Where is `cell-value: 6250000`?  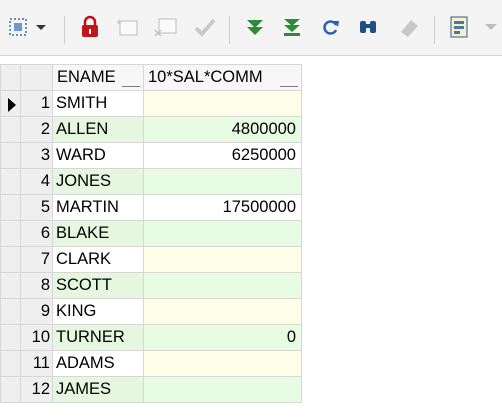
cell-value: 6250000 is located at coordinates (222, 155).